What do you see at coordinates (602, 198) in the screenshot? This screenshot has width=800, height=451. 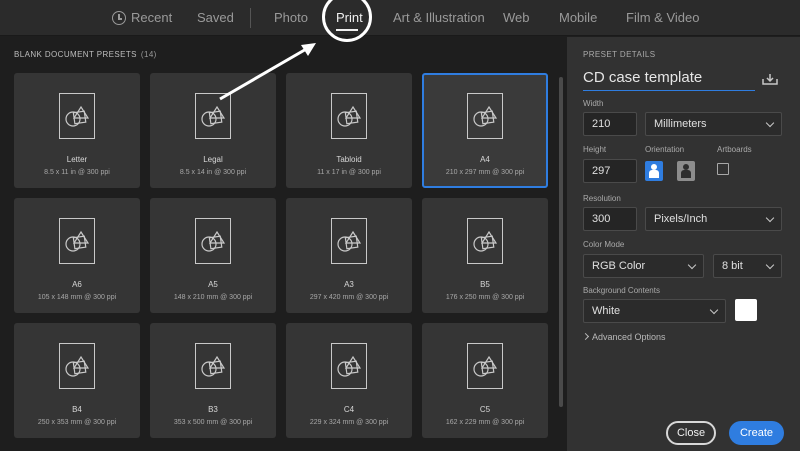 I see `resolution-label: Resolution` at bounding box center [602, 198].